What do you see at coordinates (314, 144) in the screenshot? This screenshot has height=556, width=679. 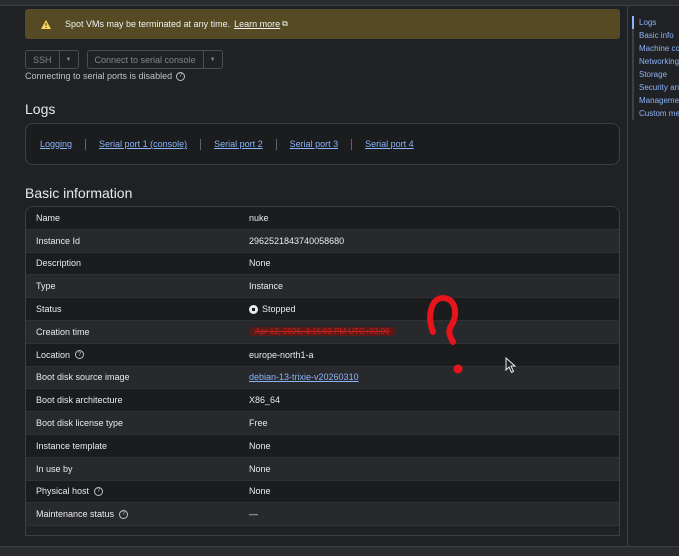 I see `serial-port-3-link: Serial port 3` at bounding box center [314, 144].